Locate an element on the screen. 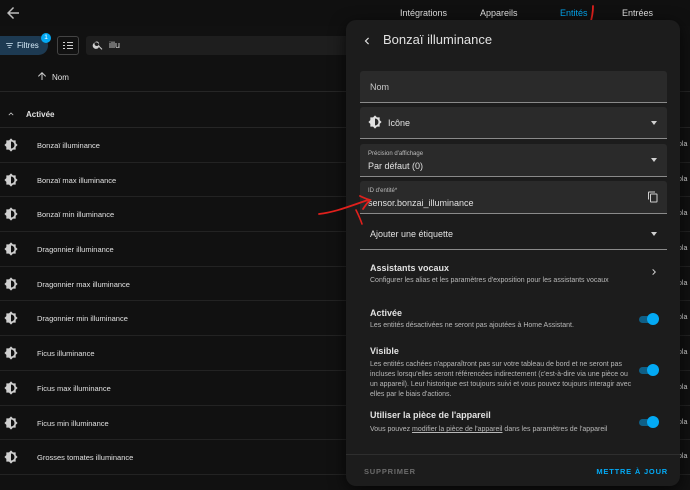 The image size is (690, 490). filters-label: Filtres is located at coordinates (28, 45).